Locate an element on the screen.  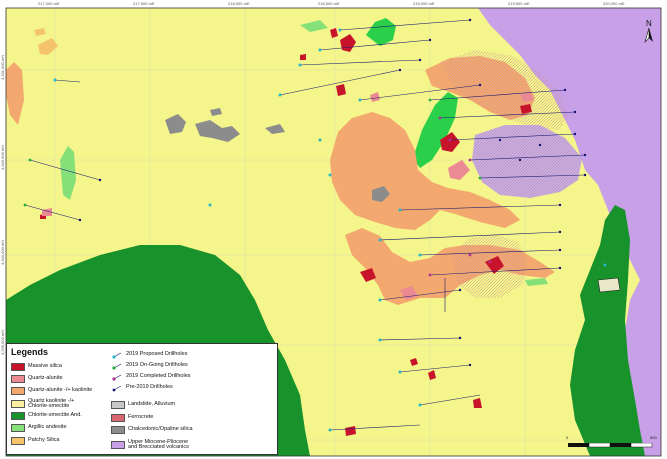
chalcedonic-silica-swatch is located at coordinates (118, 430).